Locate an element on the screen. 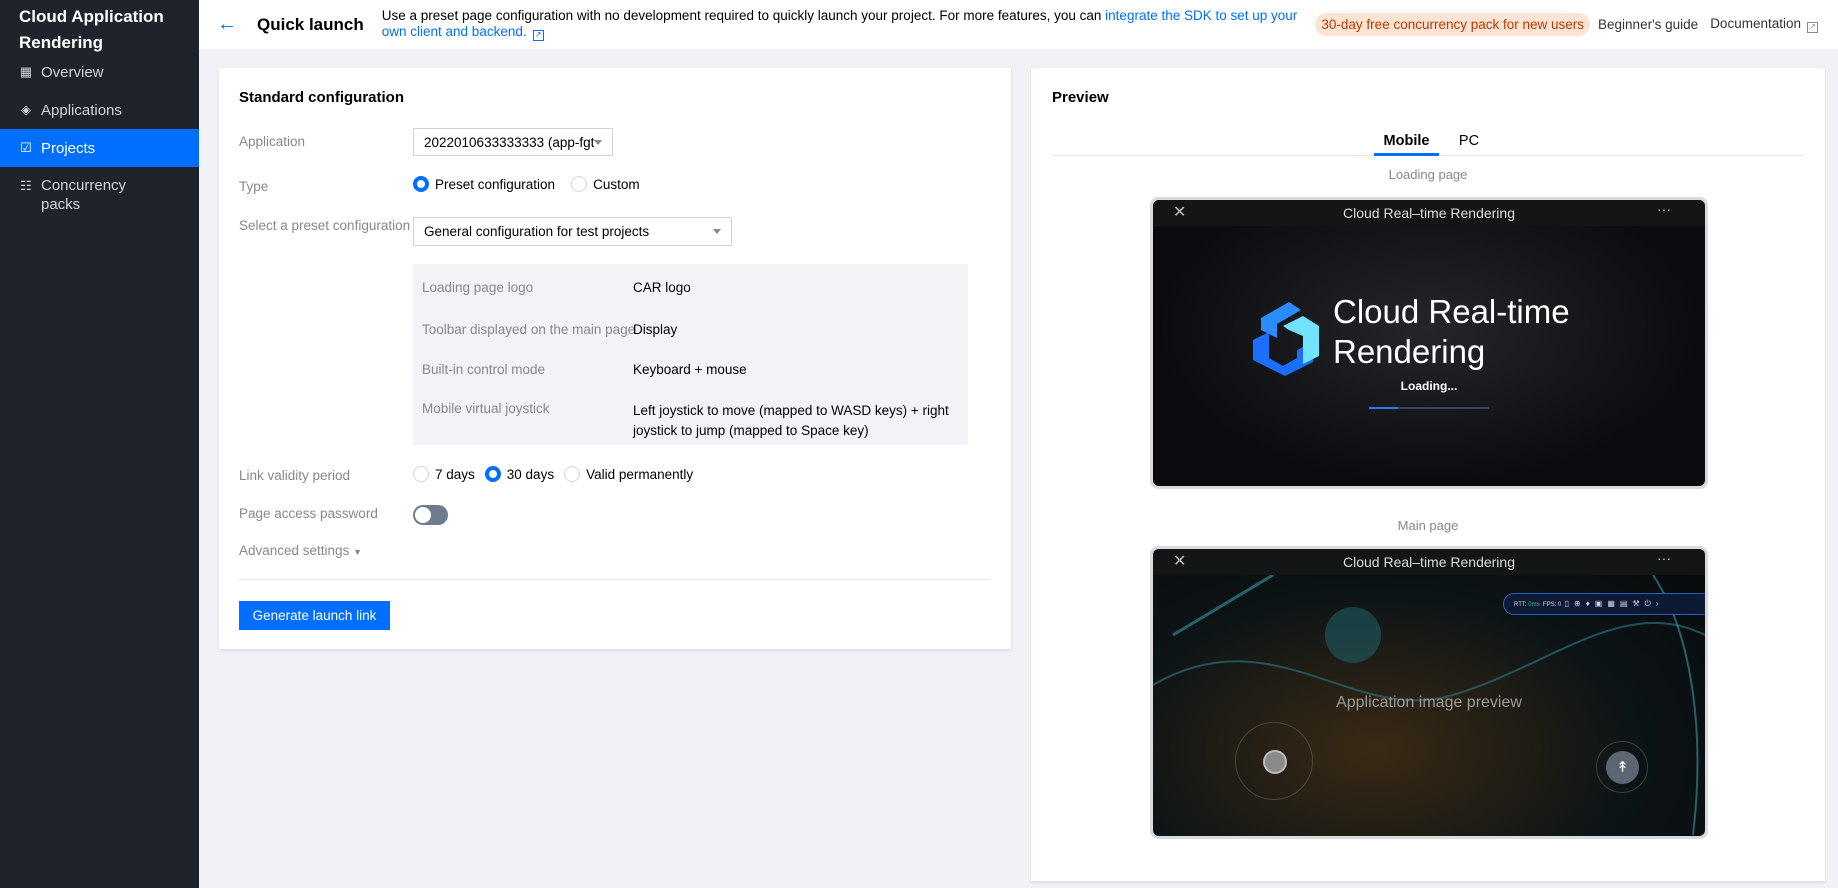 The height and width of the screenshot is (888, 1838). app-title: Cloud Application Rendering is located at coordinates (91, 29).